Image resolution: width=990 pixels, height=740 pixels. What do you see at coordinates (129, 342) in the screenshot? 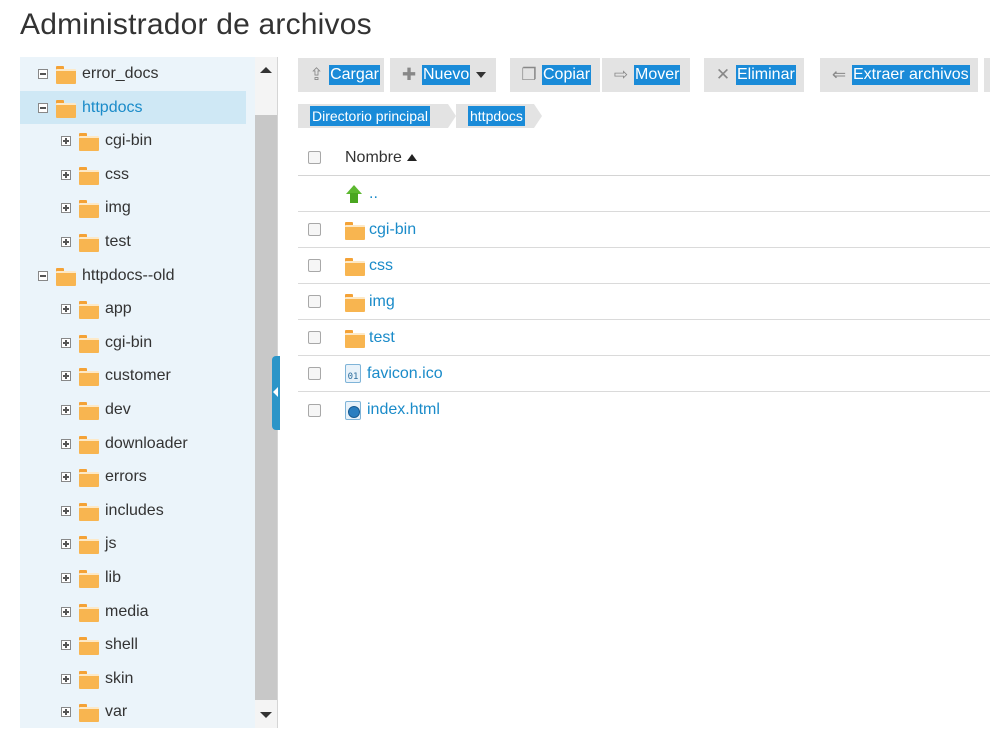
I see `tree-item-label: cgi-bin` at bounding box center [129, 342].